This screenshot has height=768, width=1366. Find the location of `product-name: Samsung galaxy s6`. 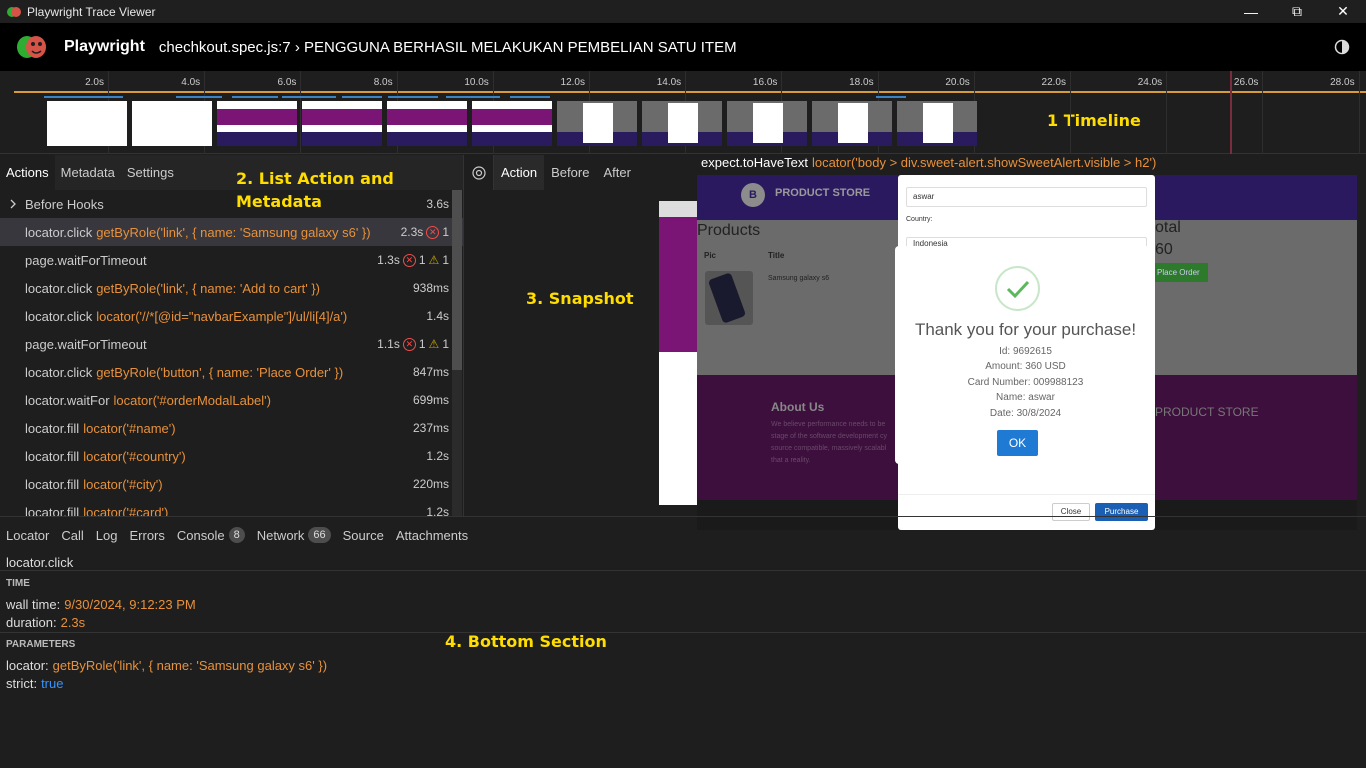

product-name: Samsung galaxy s6 is located at coordinates (799, 278).